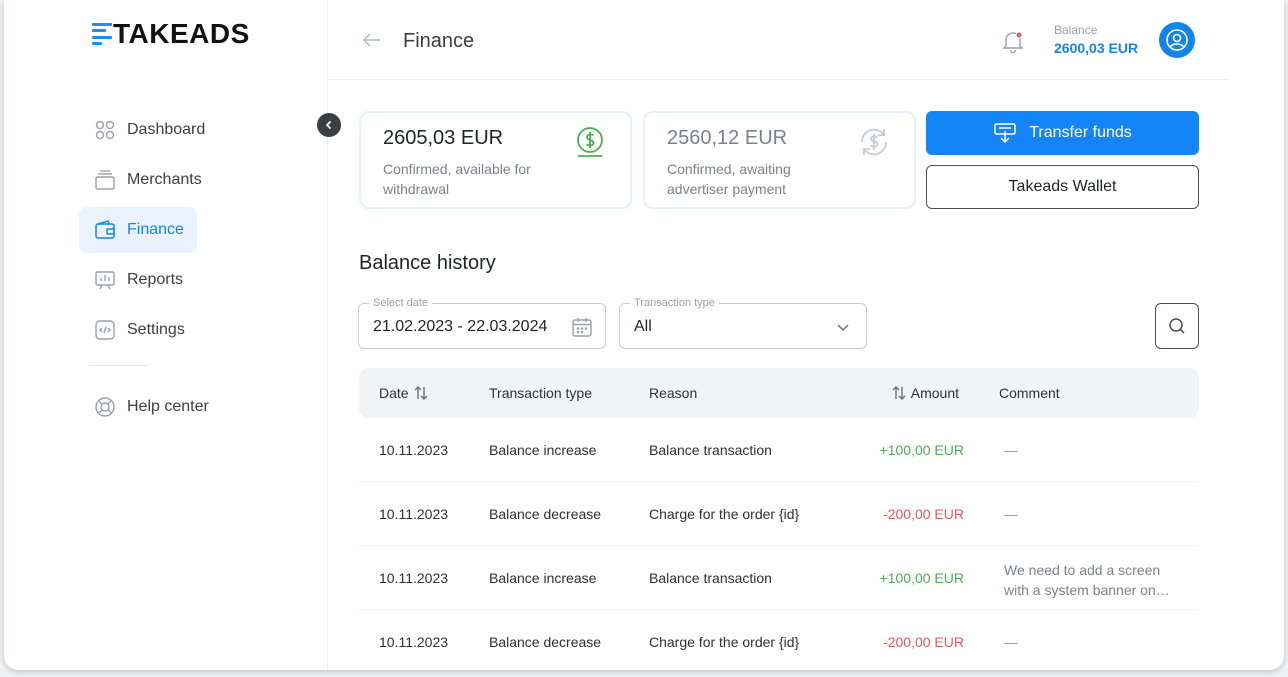 The width and height of the screenshot is (1288, 677). Describe the element at coordinates (1013, 41) in the screenshot. I see `bell-icon` at that location.